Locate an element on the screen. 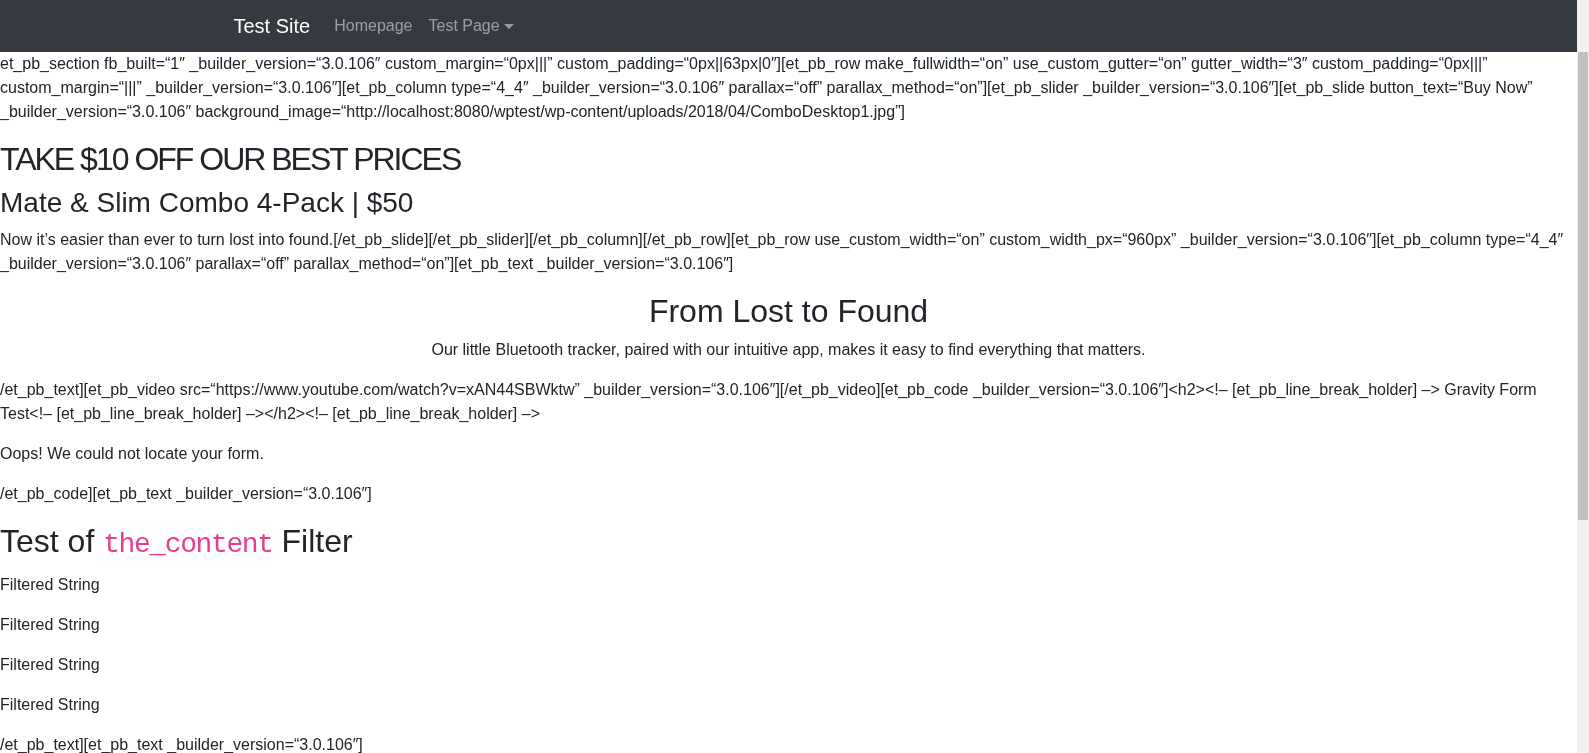 This screenshot has width=1589, height=753. paragraph: Our little Bluetooth tracker, paired with our intuitive app, makes it easy to find everything that matters. is located at coordinates (788, 350).